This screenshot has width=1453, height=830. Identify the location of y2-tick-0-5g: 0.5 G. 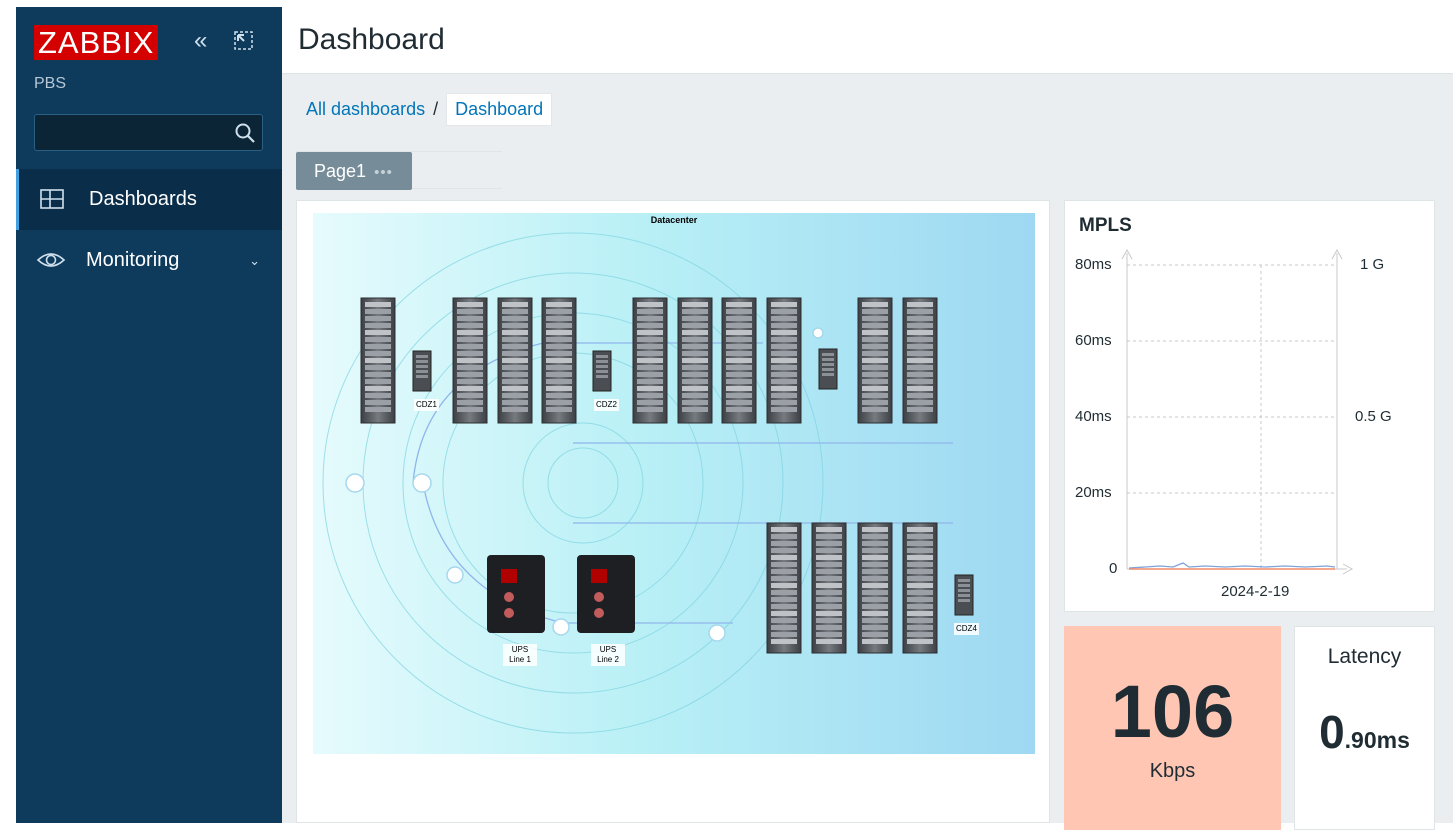
(1373, 416).